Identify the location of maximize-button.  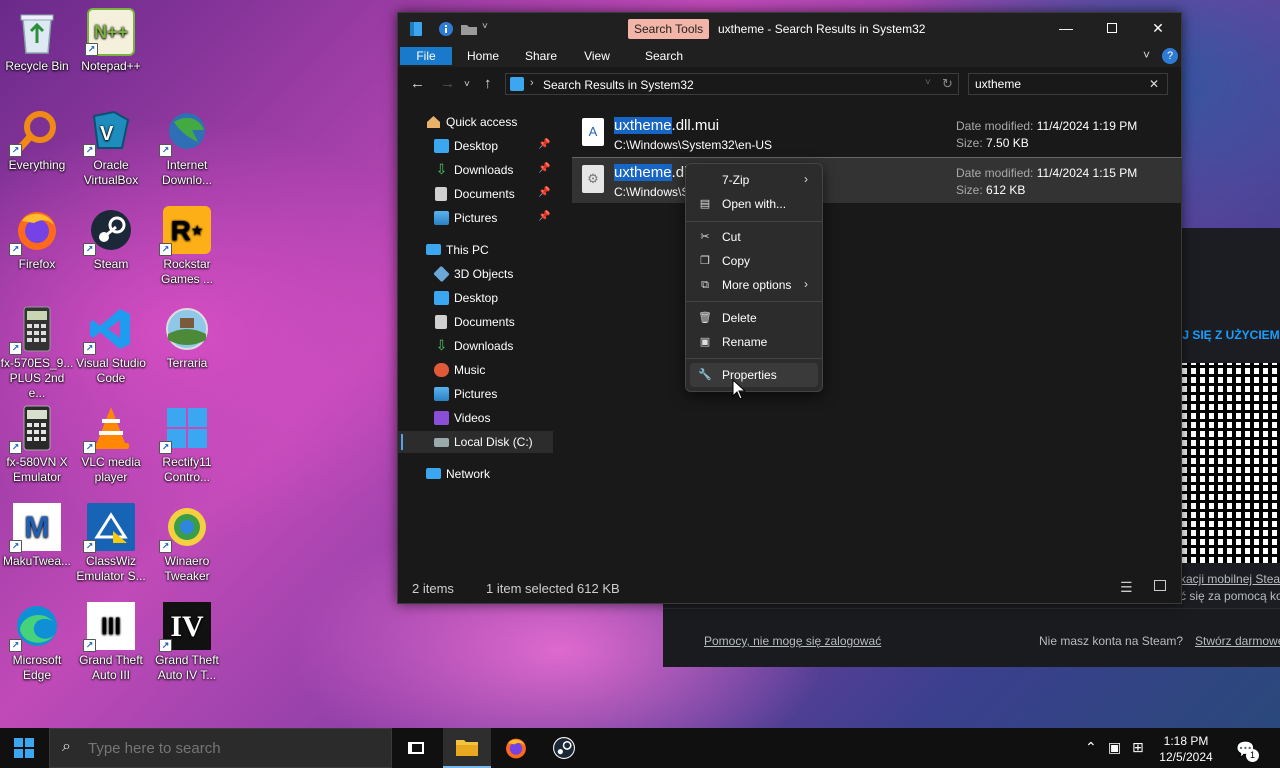
(1112, 28).